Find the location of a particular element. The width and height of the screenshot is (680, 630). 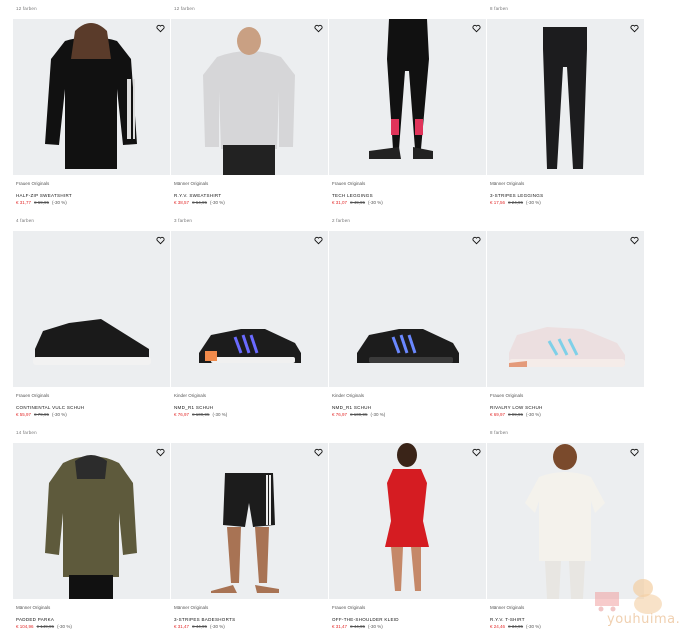

original-price: € 24,95 is located at coordinates (516, 202).